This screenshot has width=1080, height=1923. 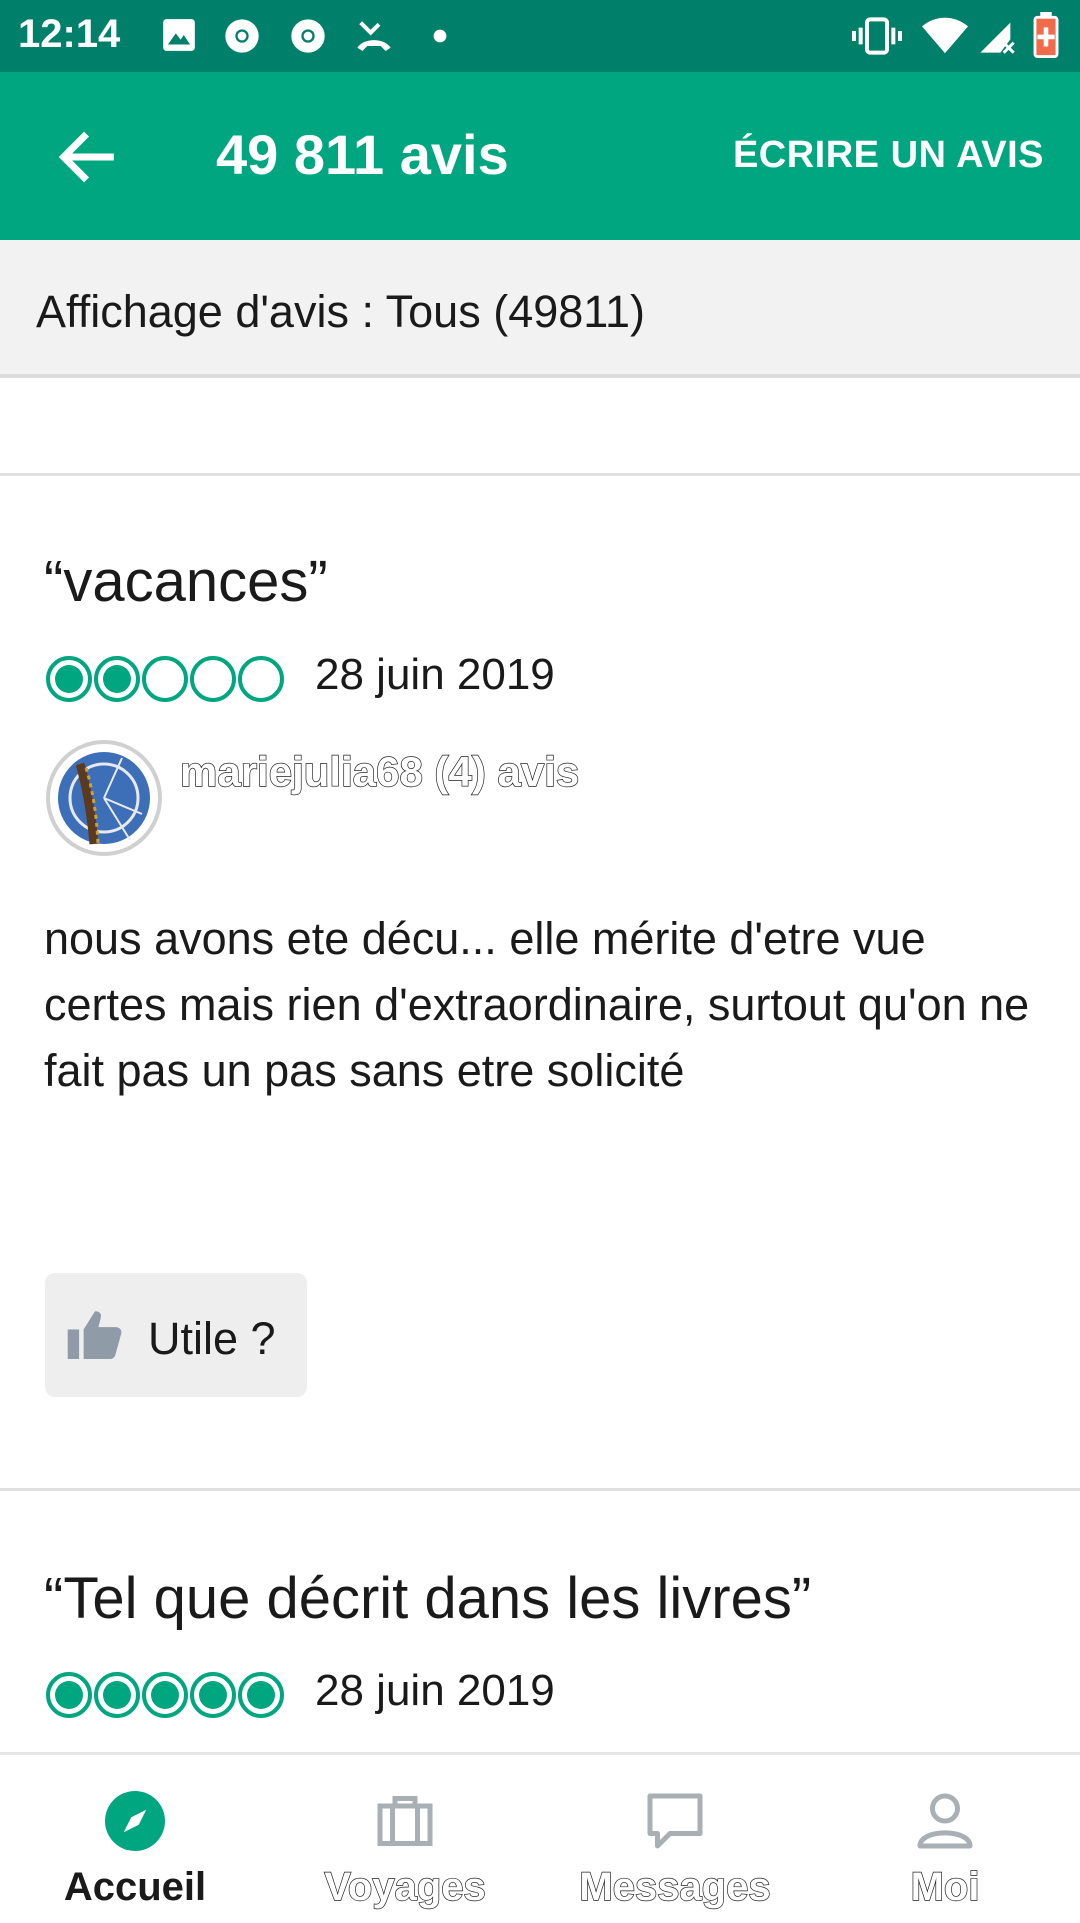 What do you see at coordinates (340, 311) in the screenshot?
I see `review-filter-label: Affichage d'avis : Tous (49811)` at bounding box center [340, 311].